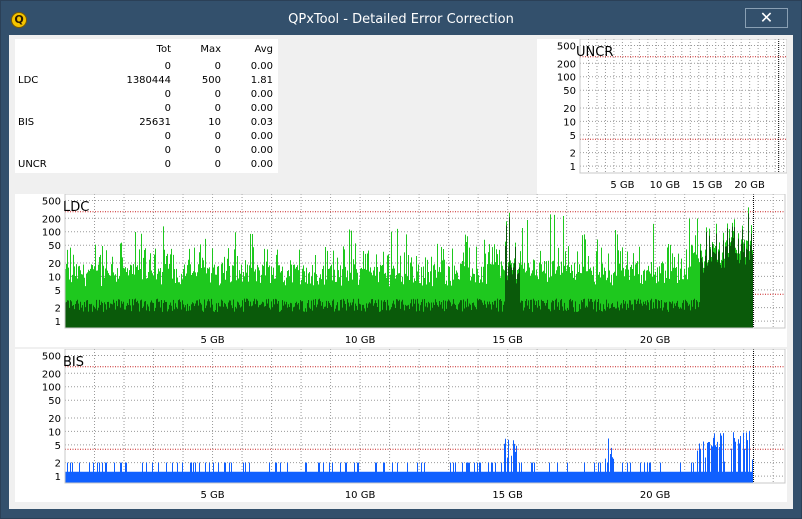  I want to click on row-tot: 25631, so click(155, 122).